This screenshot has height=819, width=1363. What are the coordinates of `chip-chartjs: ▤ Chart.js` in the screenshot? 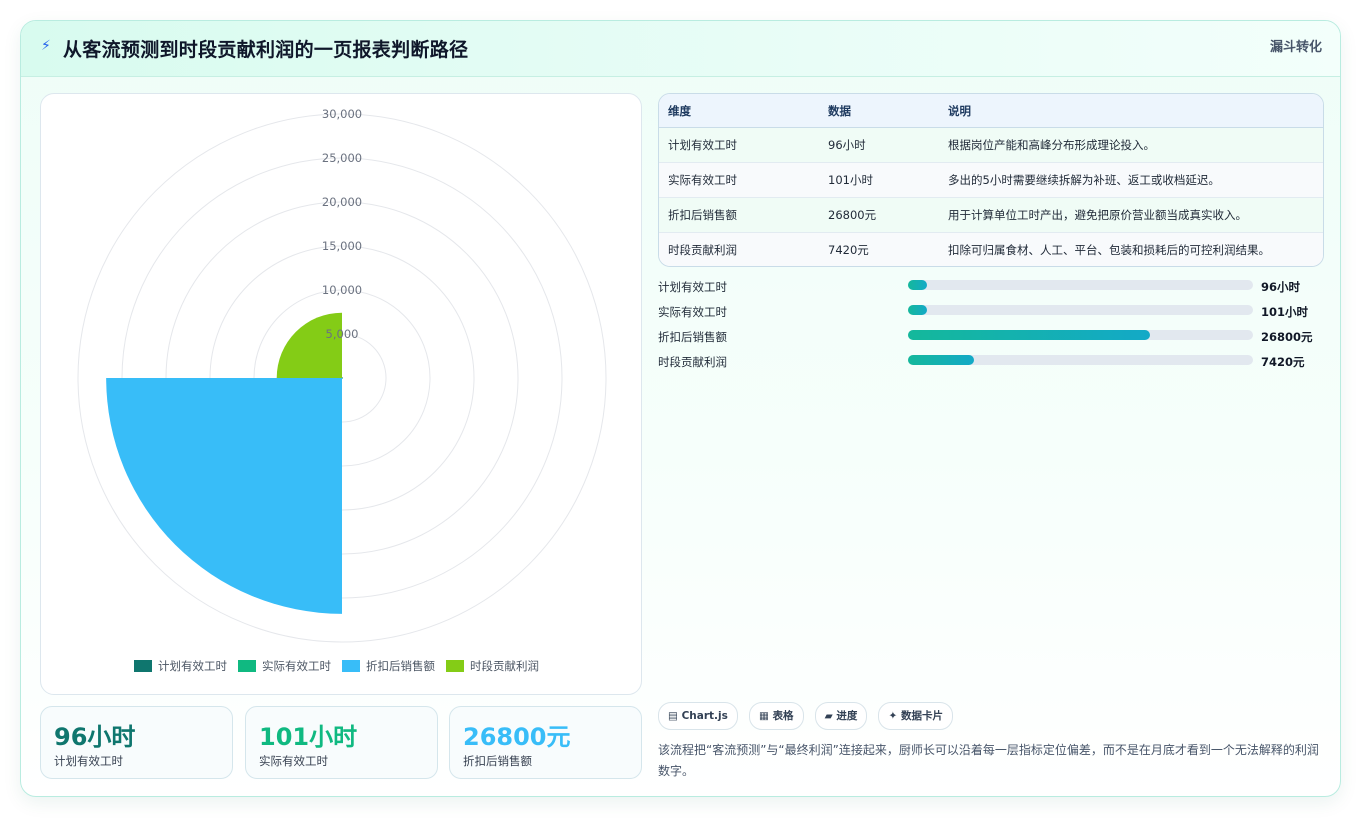 It's located at (698, 716).